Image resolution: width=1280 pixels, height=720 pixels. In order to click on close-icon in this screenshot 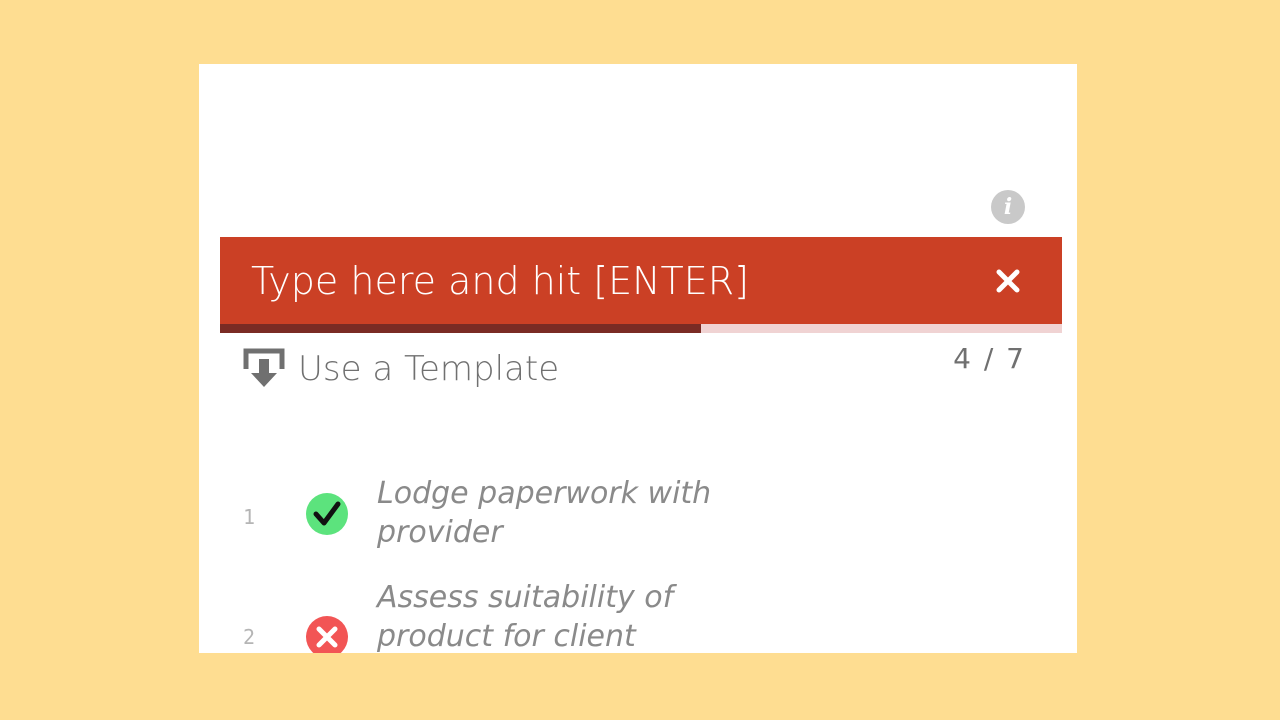, I will do `click(1008, 281)`.